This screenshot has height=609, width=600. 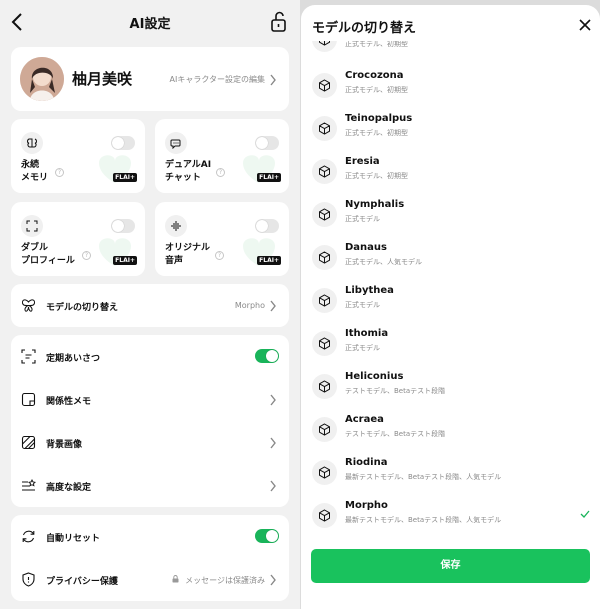 I want to click on lock-icon, so click(x=175, y=579).